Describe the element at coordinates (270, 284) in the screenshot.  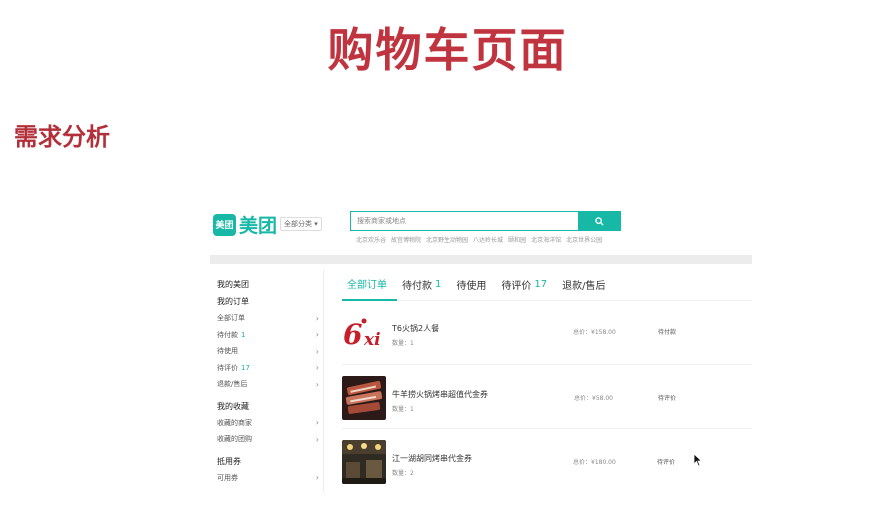
I see `sidebar-heading-my-meituan: 我的美团` at that location.